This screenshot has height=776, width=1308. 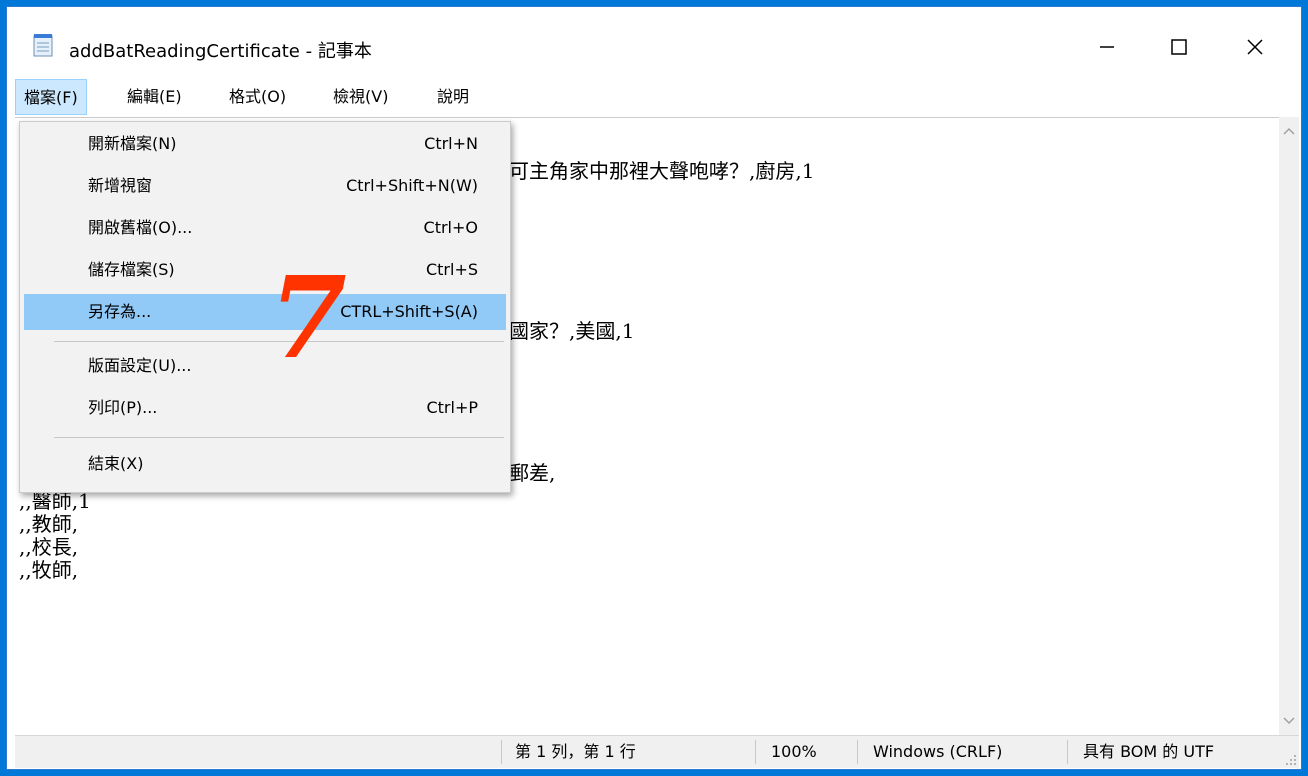 I want to click on step-annotation: 7, so click(x=308, y=318).